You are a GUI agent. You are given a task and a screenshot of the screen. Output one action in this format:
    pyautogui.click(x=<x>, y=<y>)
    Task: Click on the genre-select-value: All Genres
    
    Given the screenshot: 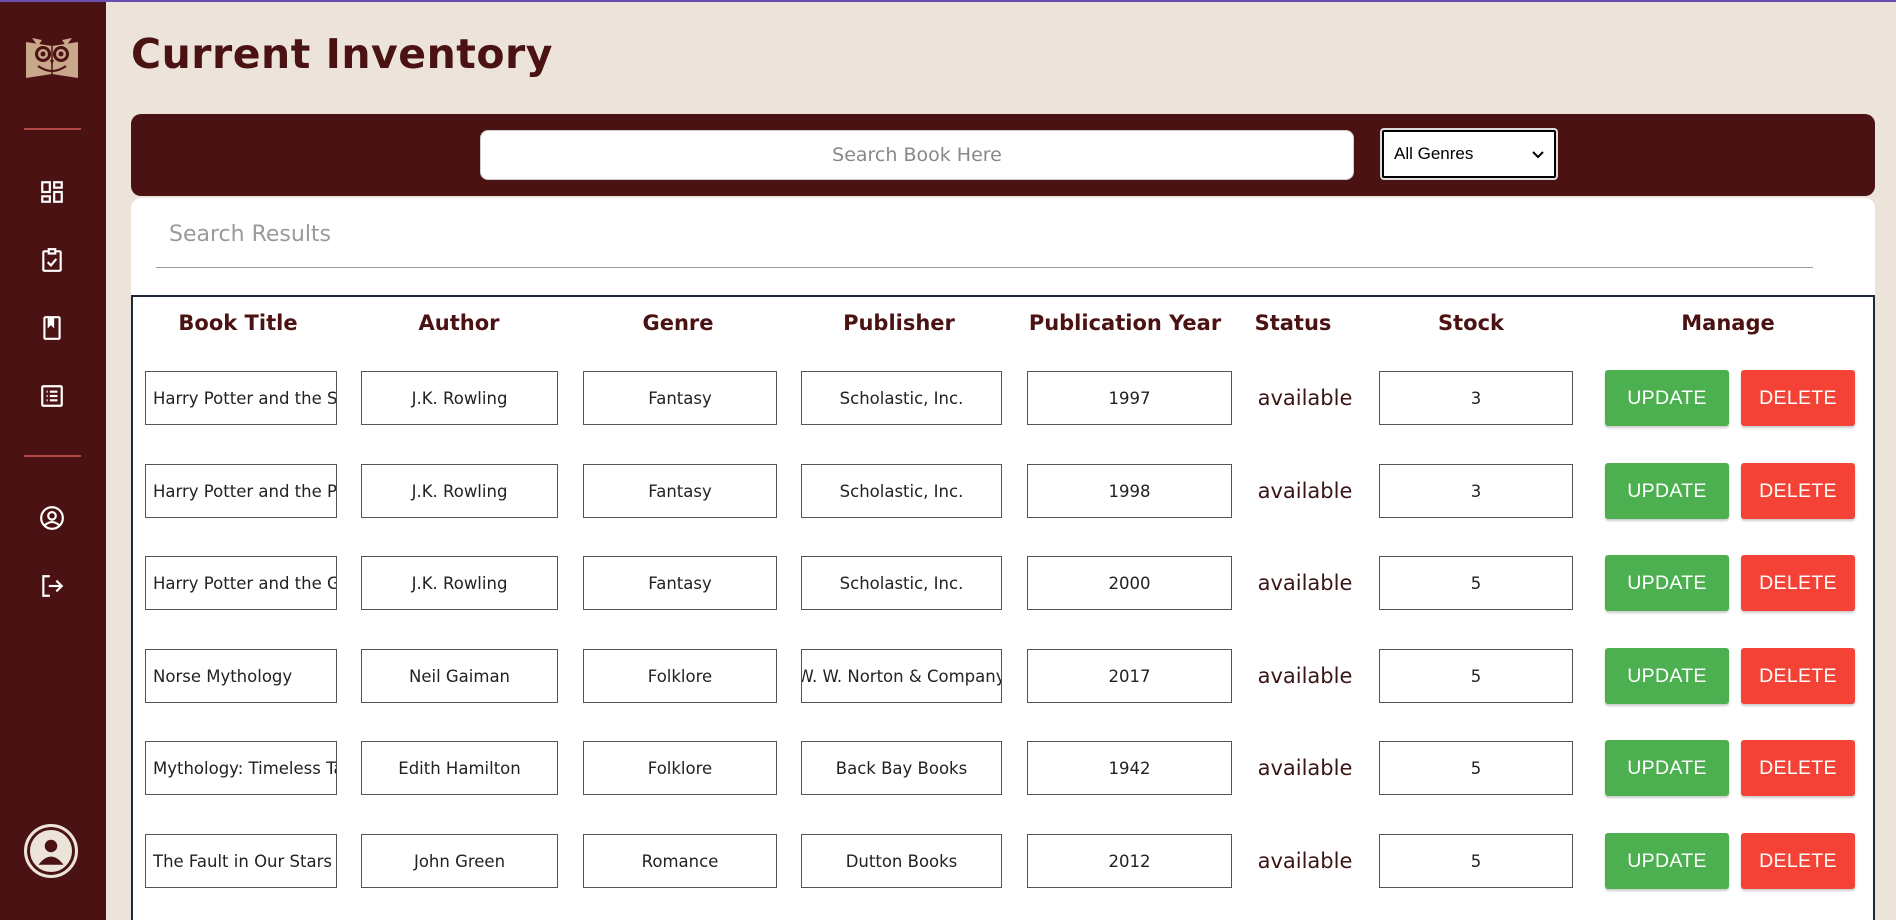 What is the action you would take?
    pyautogui.click(x=1434, y=153)
    